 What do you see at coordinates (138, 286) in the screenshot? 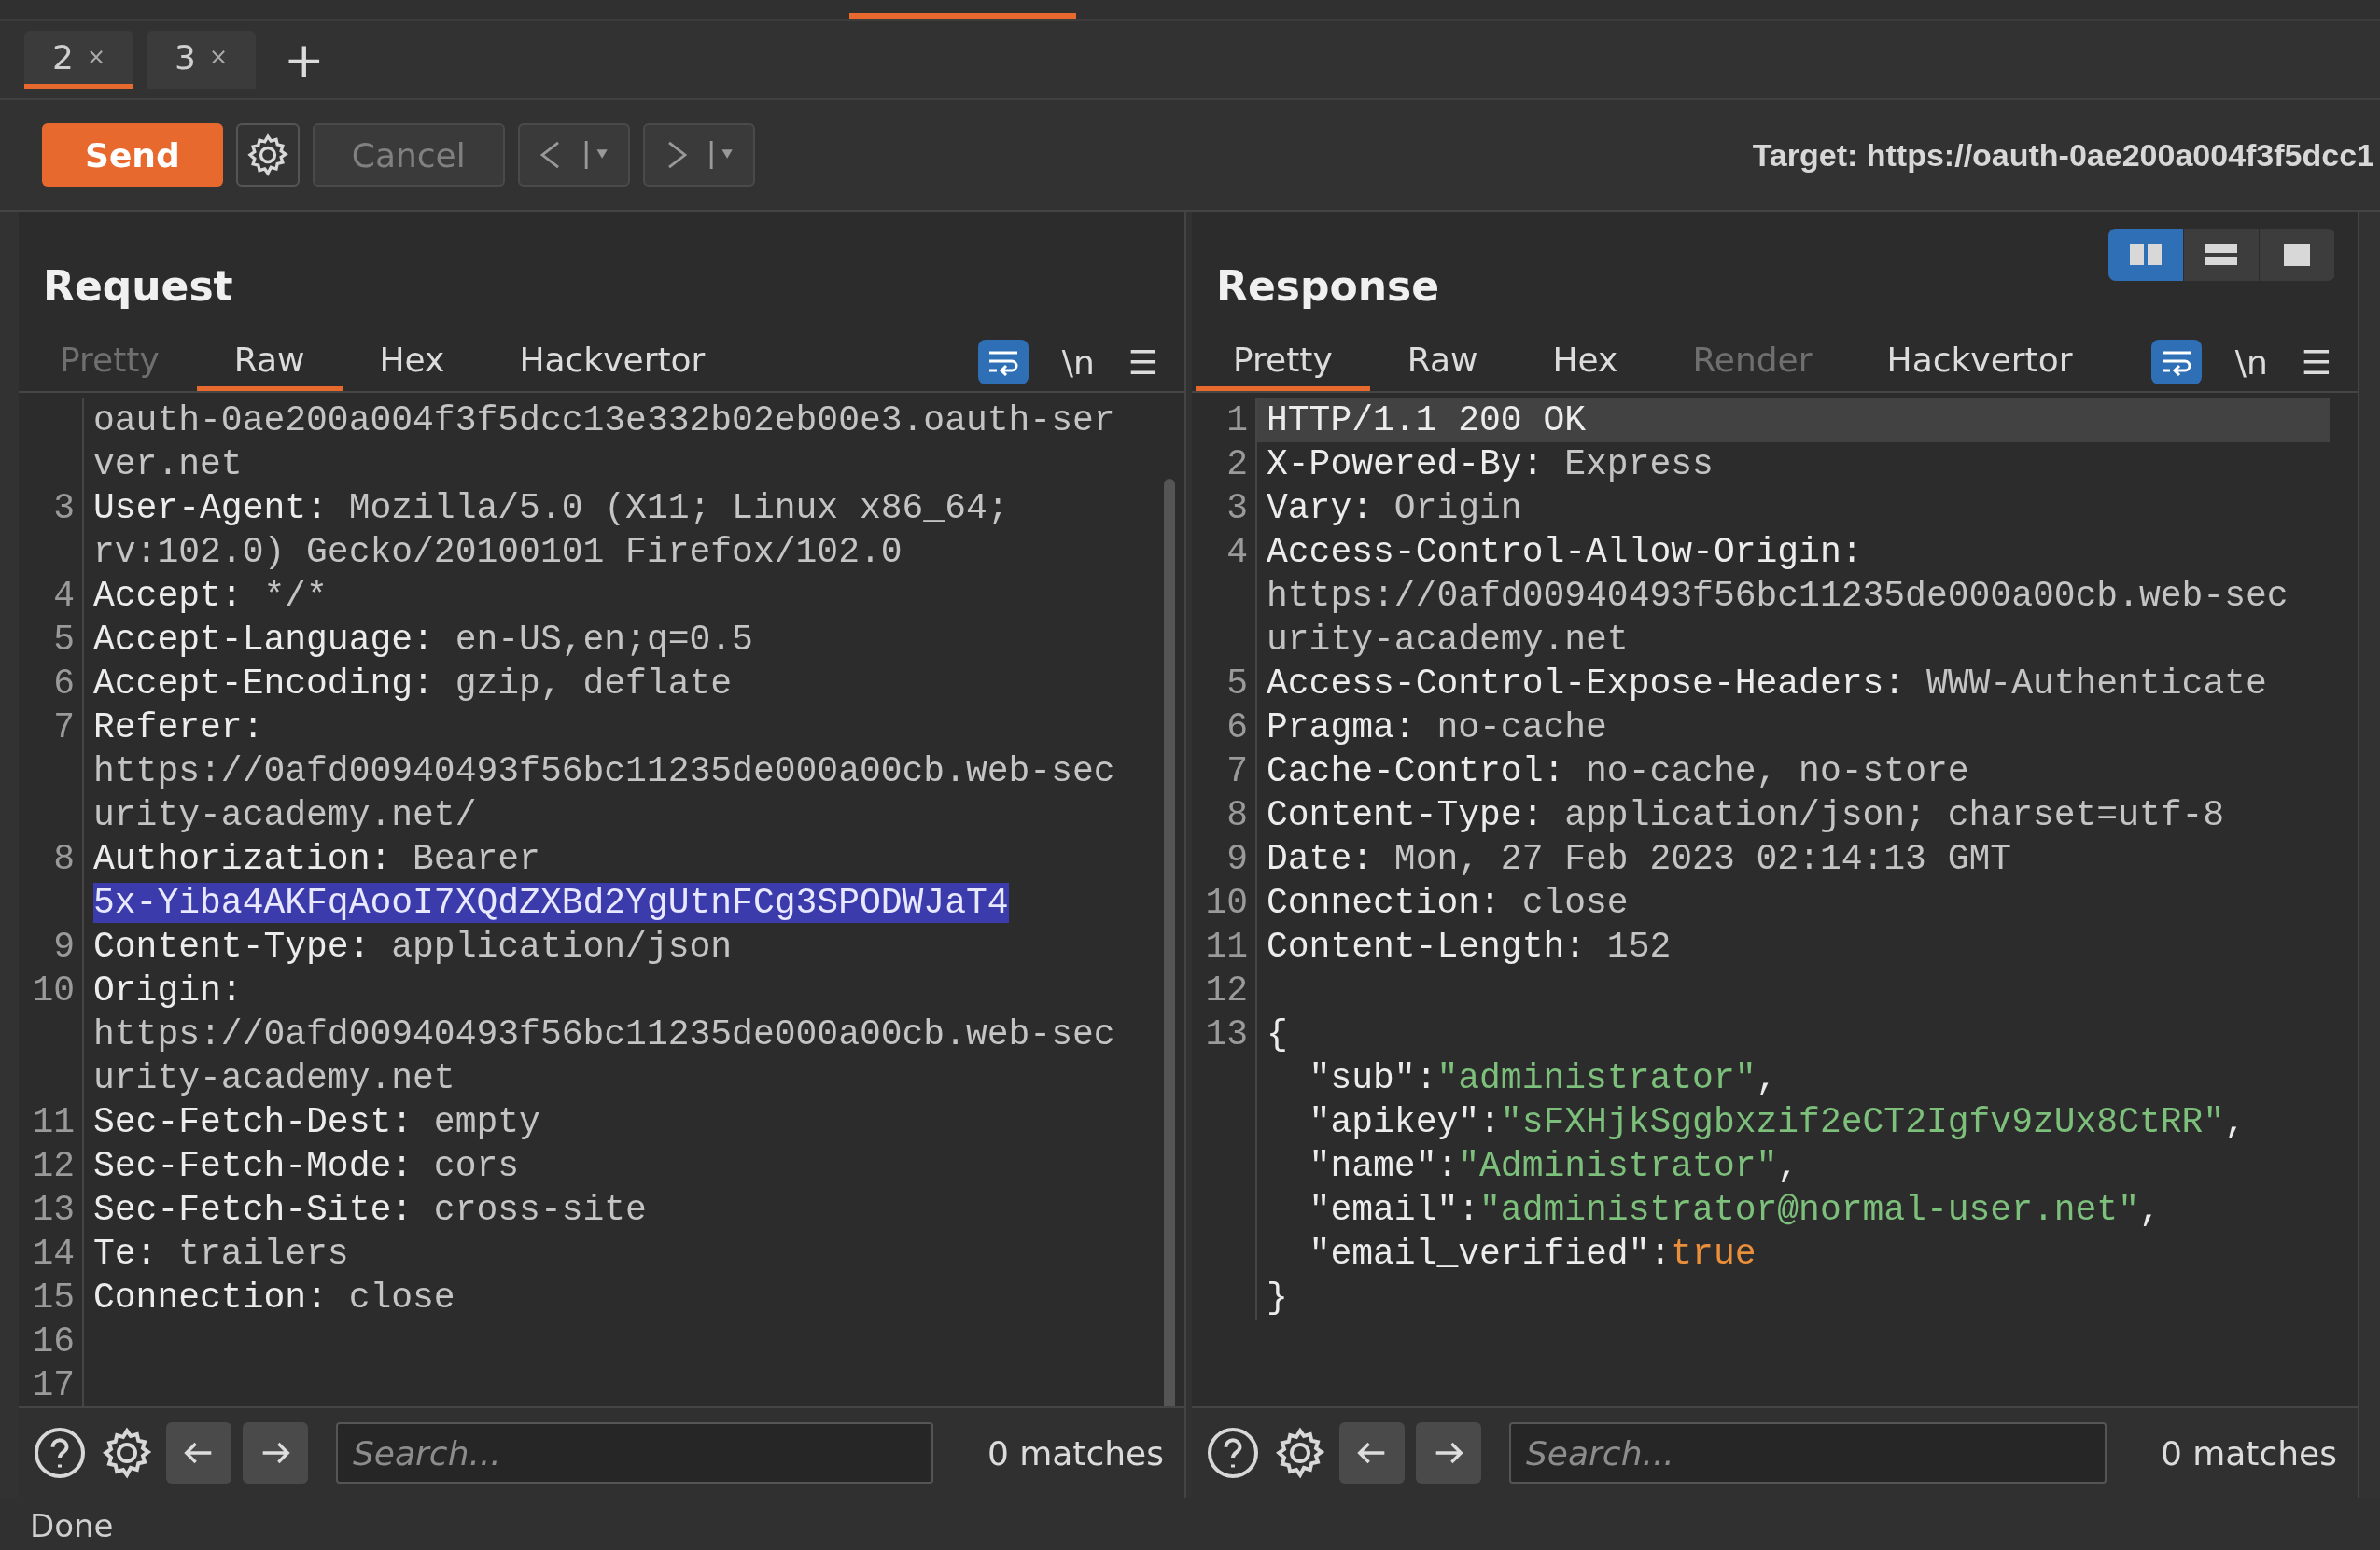
I see `panel-title: Request` at bounding box center [138, 286].